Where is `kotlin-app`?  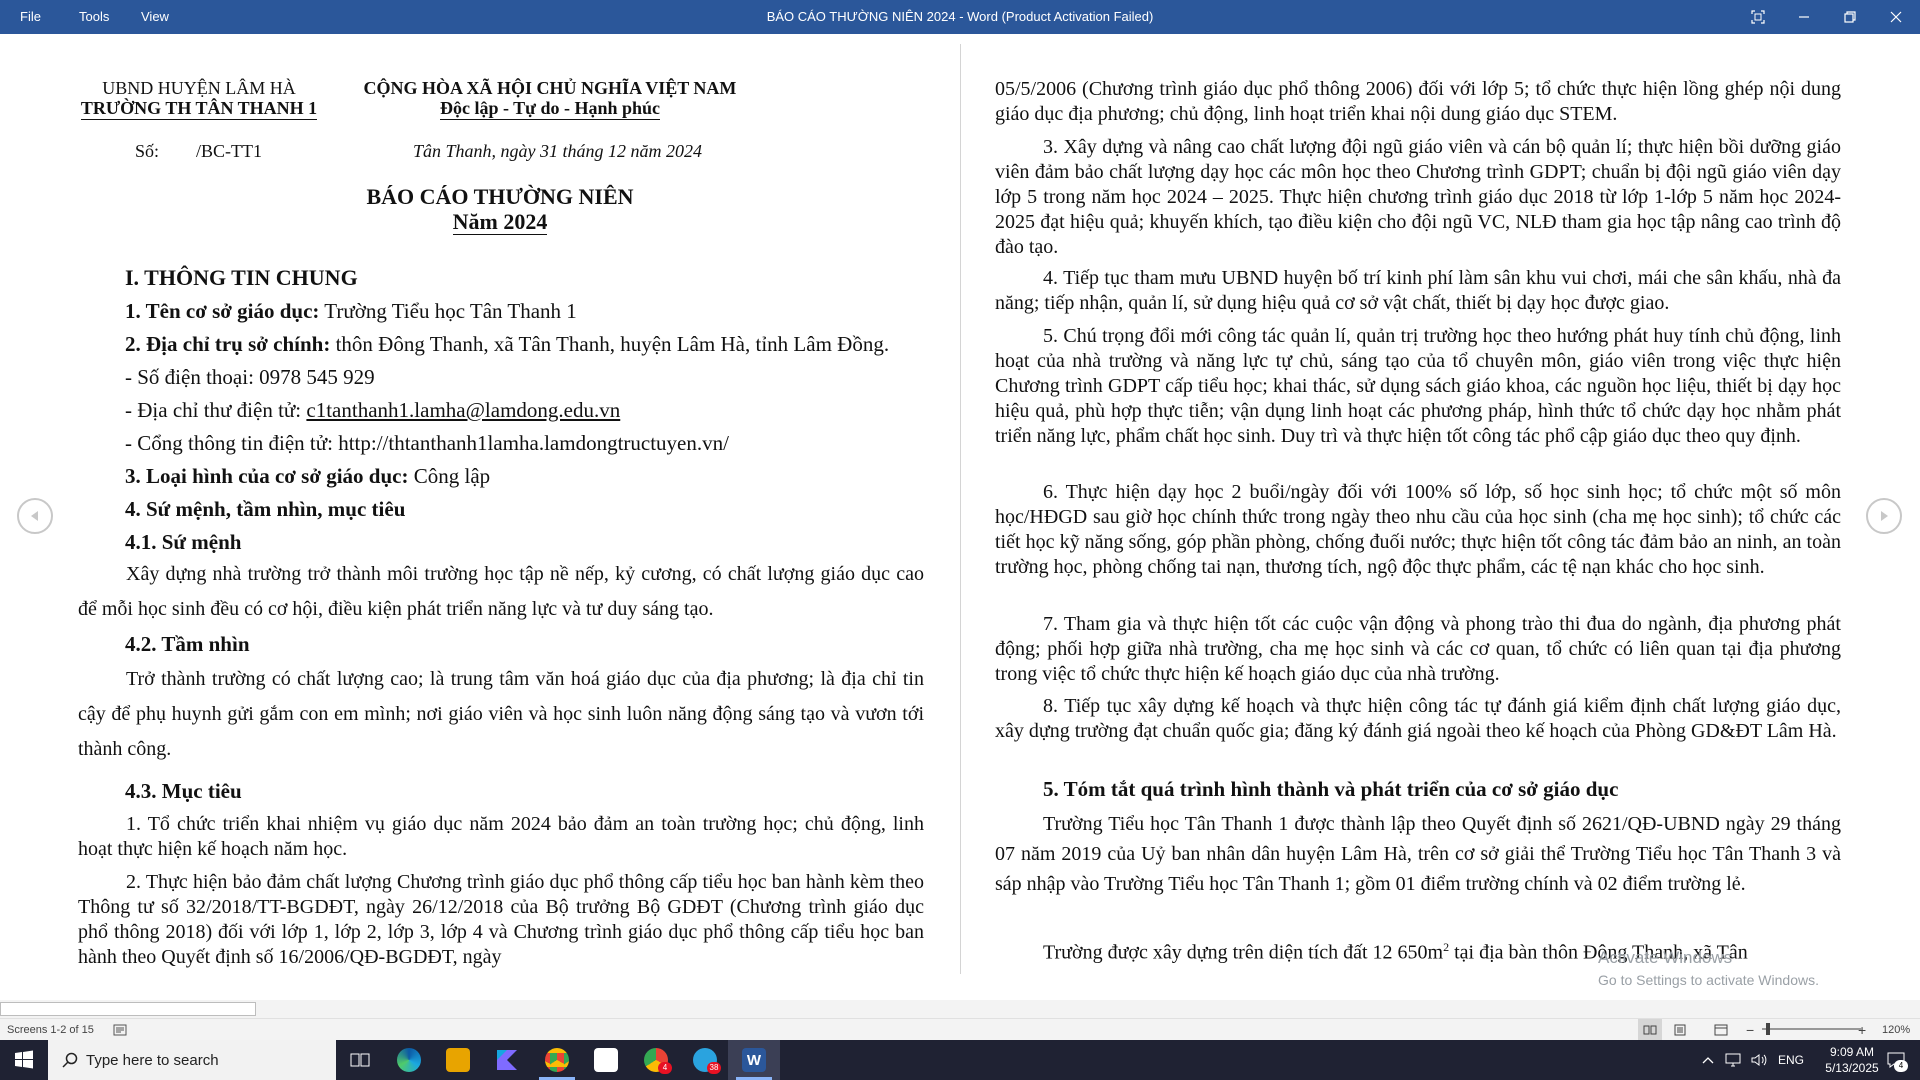 kotlin-app is located at coordinates (507, 1060).